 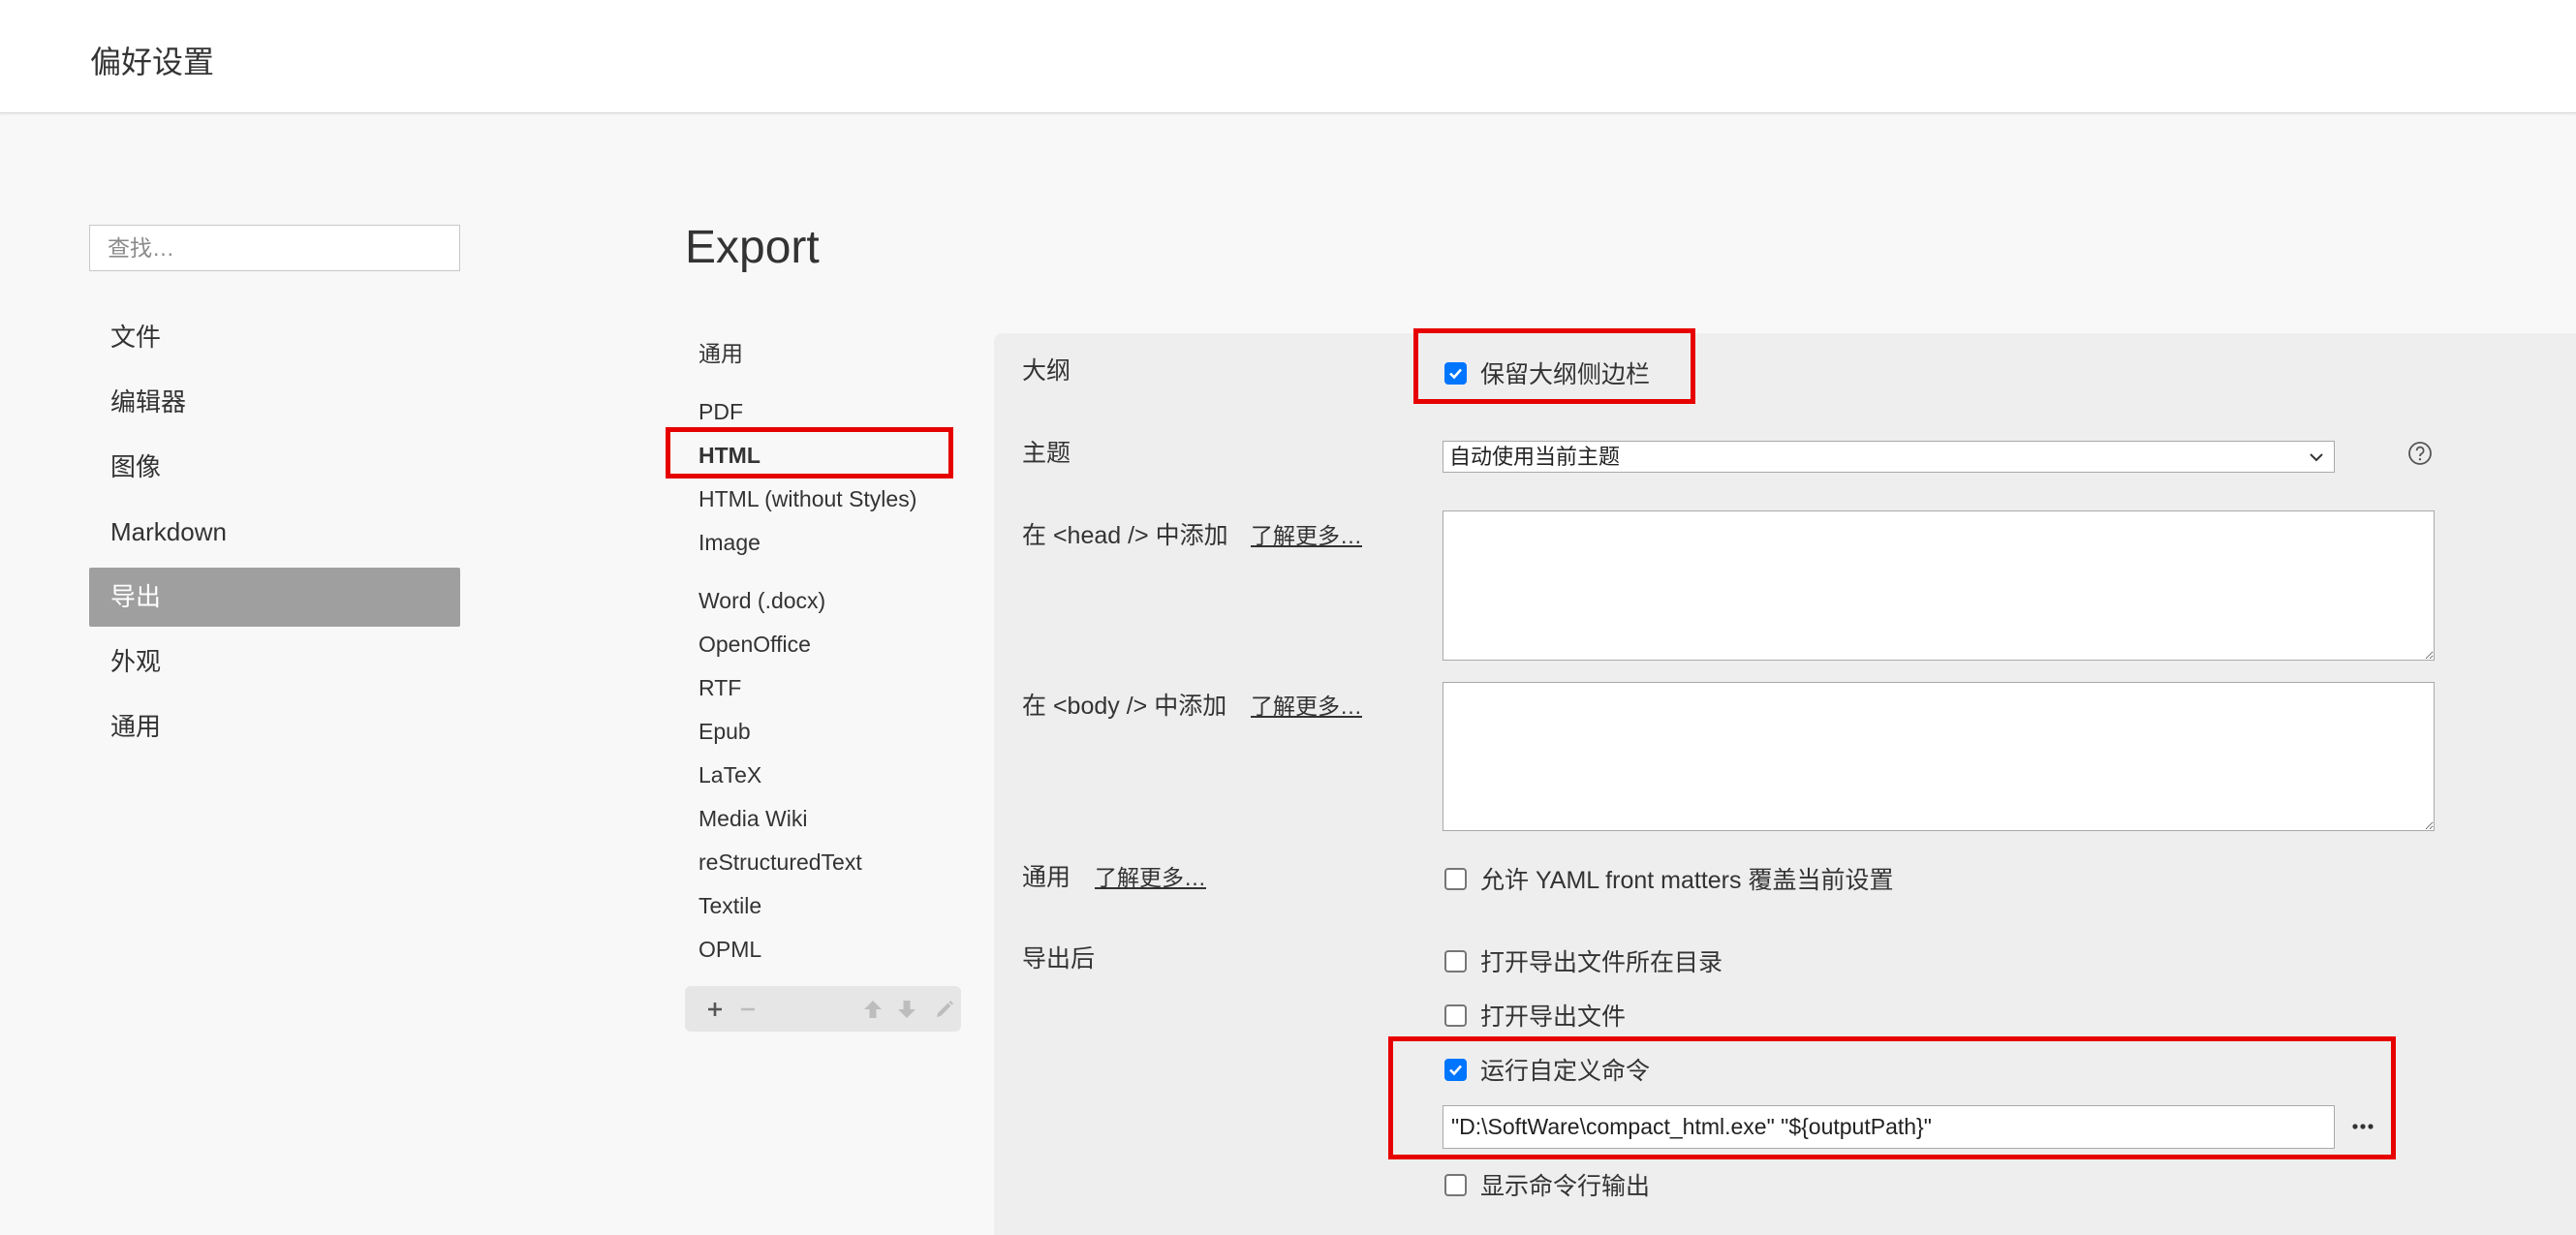 I want to click on sidebar-item-image: 图像, so click(x=274, y=468).